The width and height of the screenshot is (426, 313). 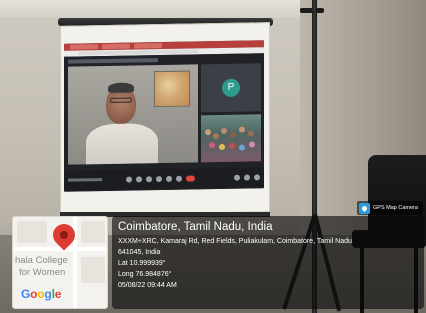 What do you see at coordinates (159, 179) in the screenshot?
I see `raise-hand-icon` at bounding box center [159, 179].